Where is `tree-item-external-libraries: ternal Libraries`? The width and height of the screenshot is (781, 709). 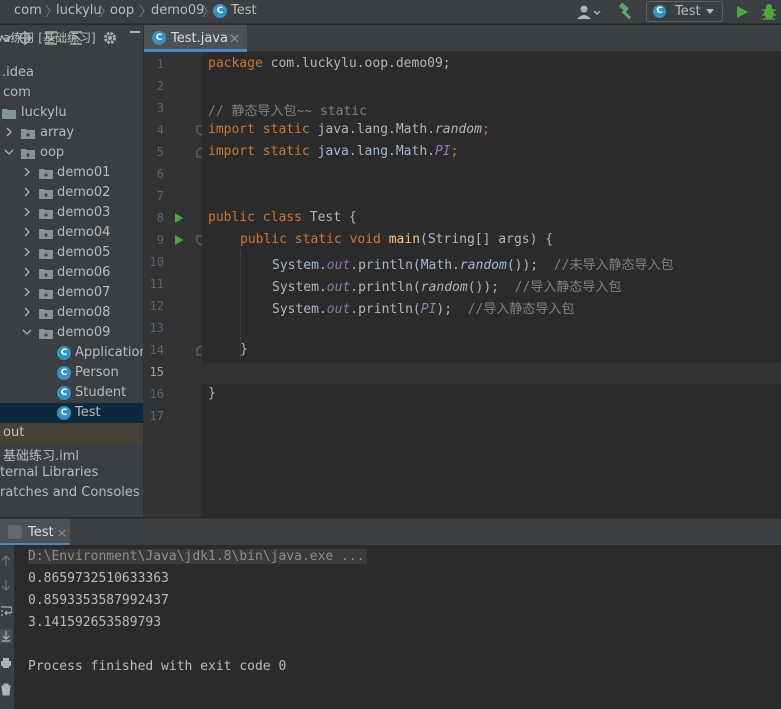
tree-item-external-libraries: ternal Libraries is located at coordinates (71, 473).